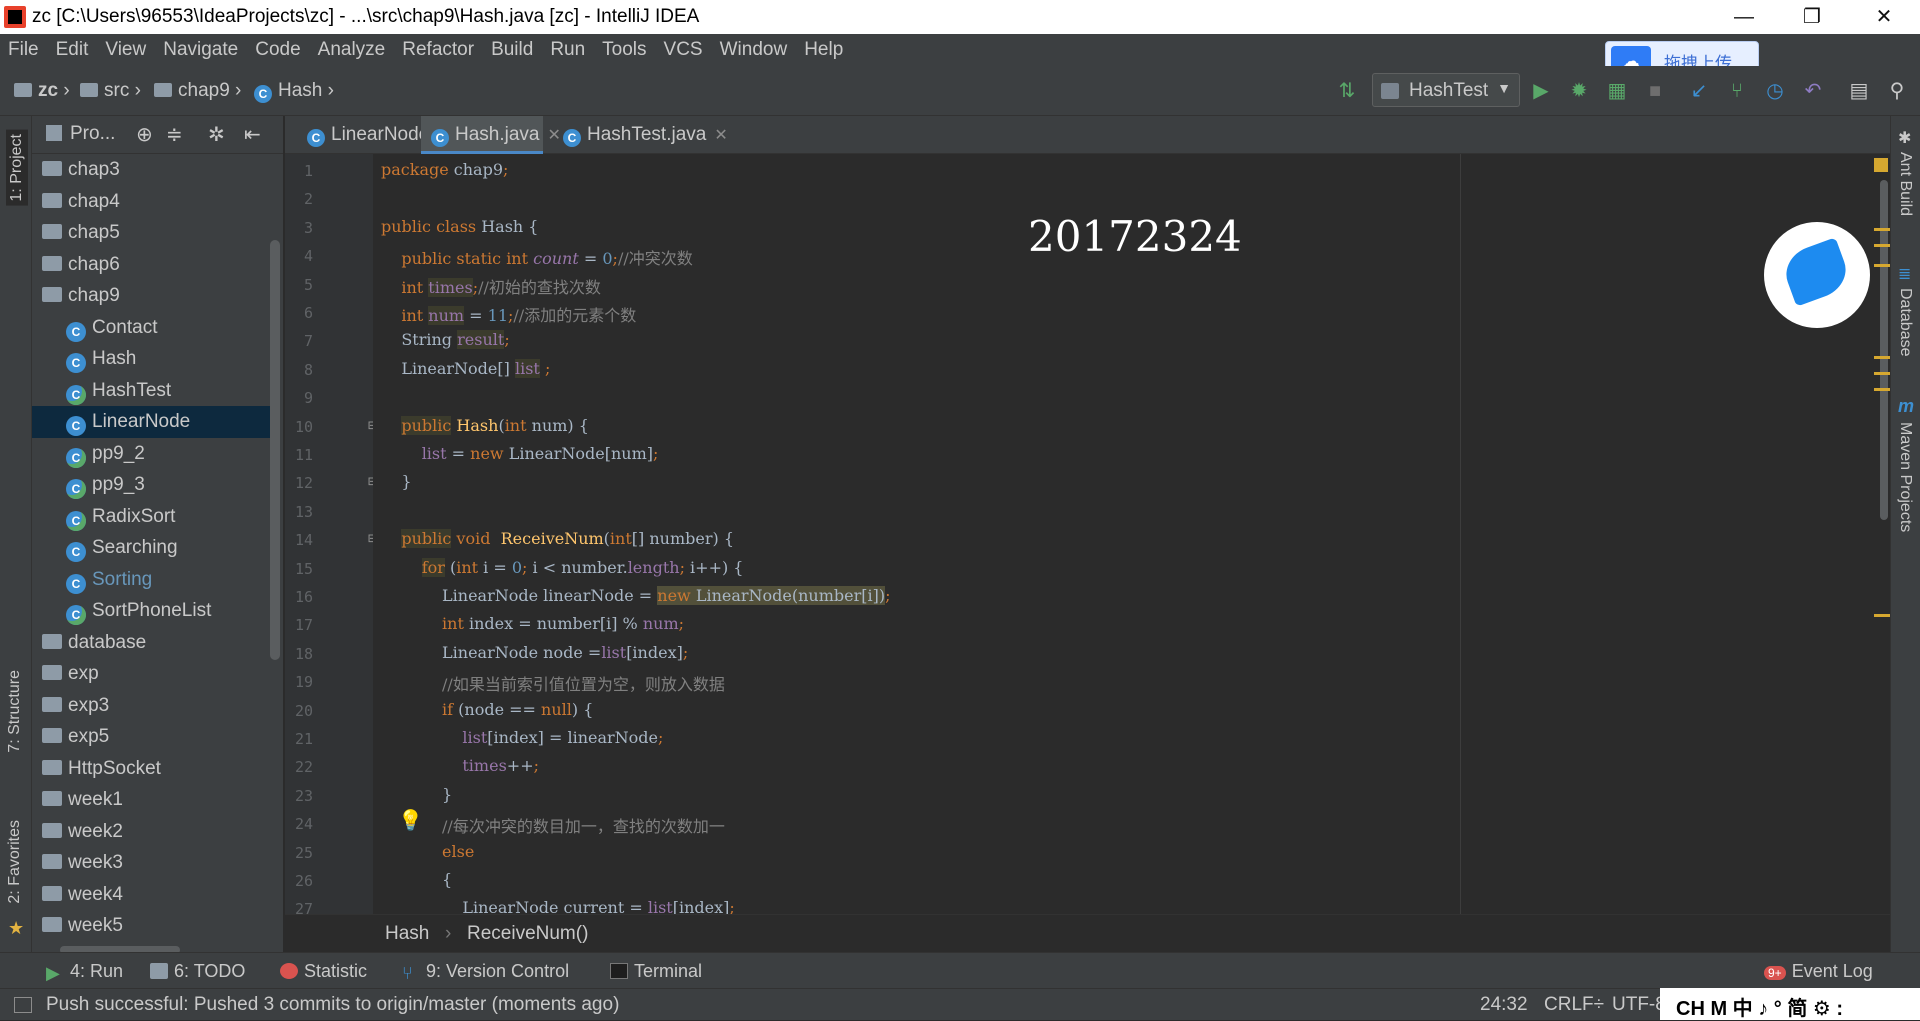 This screenshot has height=1021, width=1920. I want to click on todo-tool-button: 6: TODO, so click(197, 971).